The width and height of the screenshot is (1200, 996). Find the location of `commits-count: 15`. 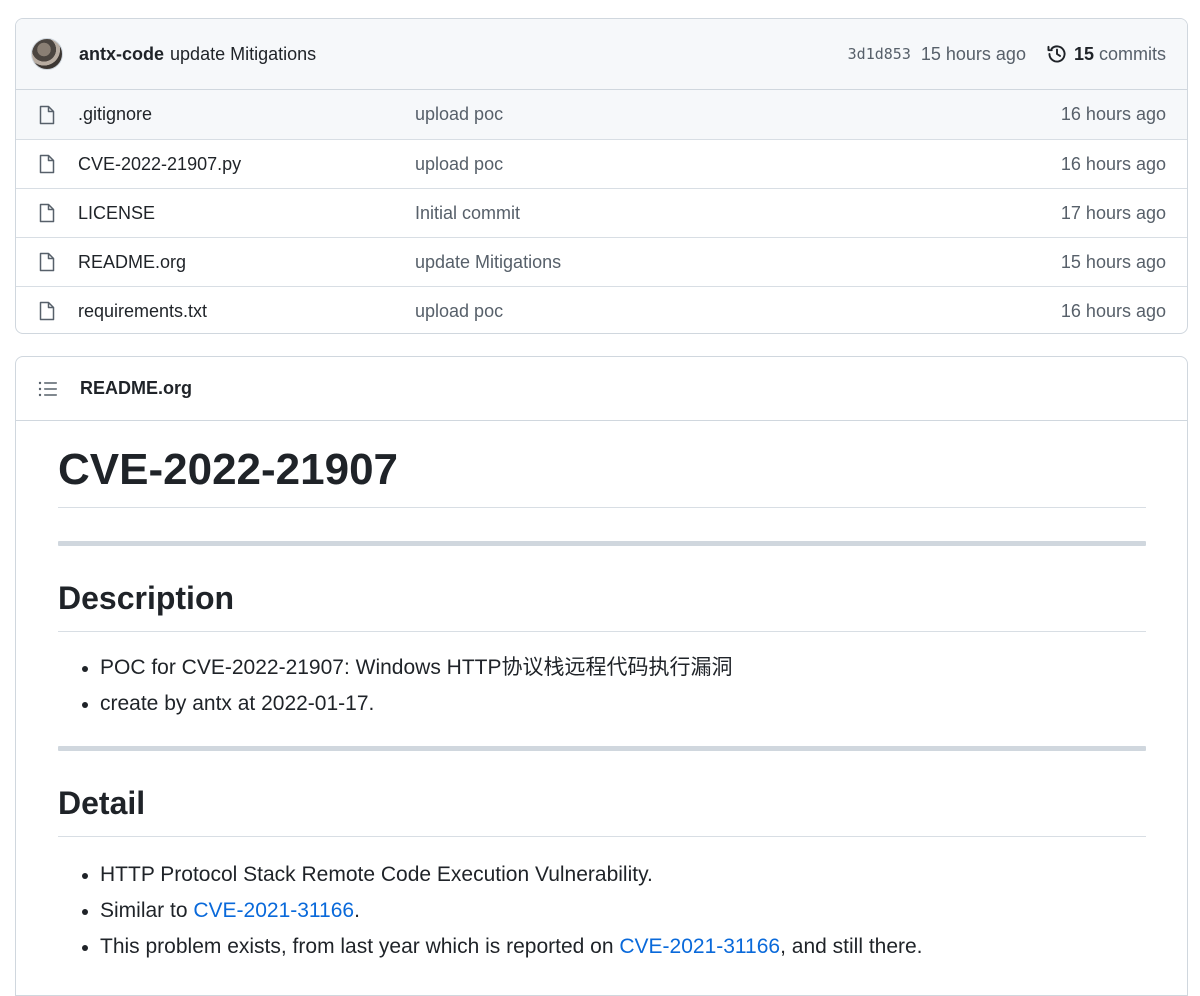

commits-count: 15 is located at coordinates (1083, 53).